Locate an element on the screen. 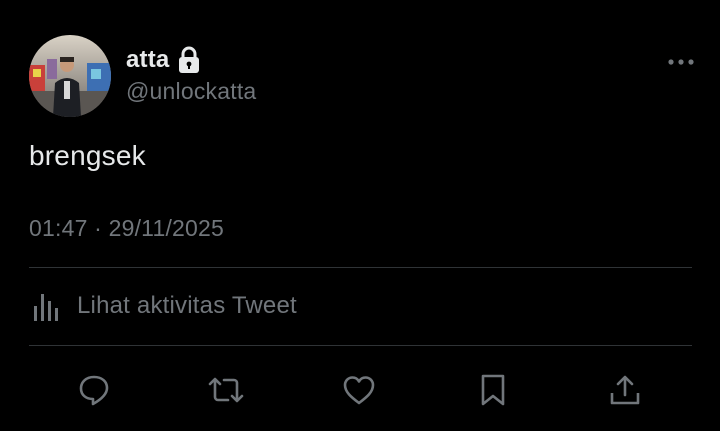 The image size is (720, 431). more-options-button is located at coordinates (681, 62).